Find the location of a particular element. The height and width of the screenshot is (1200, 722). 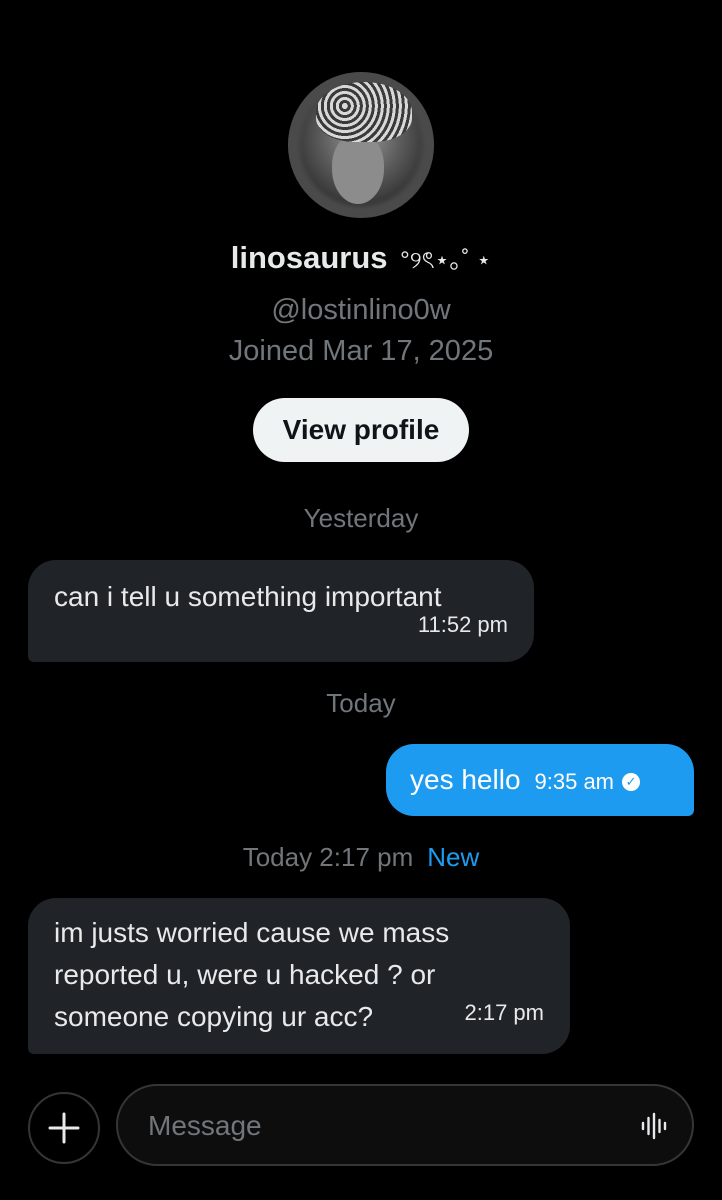

avatar-face is located at coordinates (358, 169).